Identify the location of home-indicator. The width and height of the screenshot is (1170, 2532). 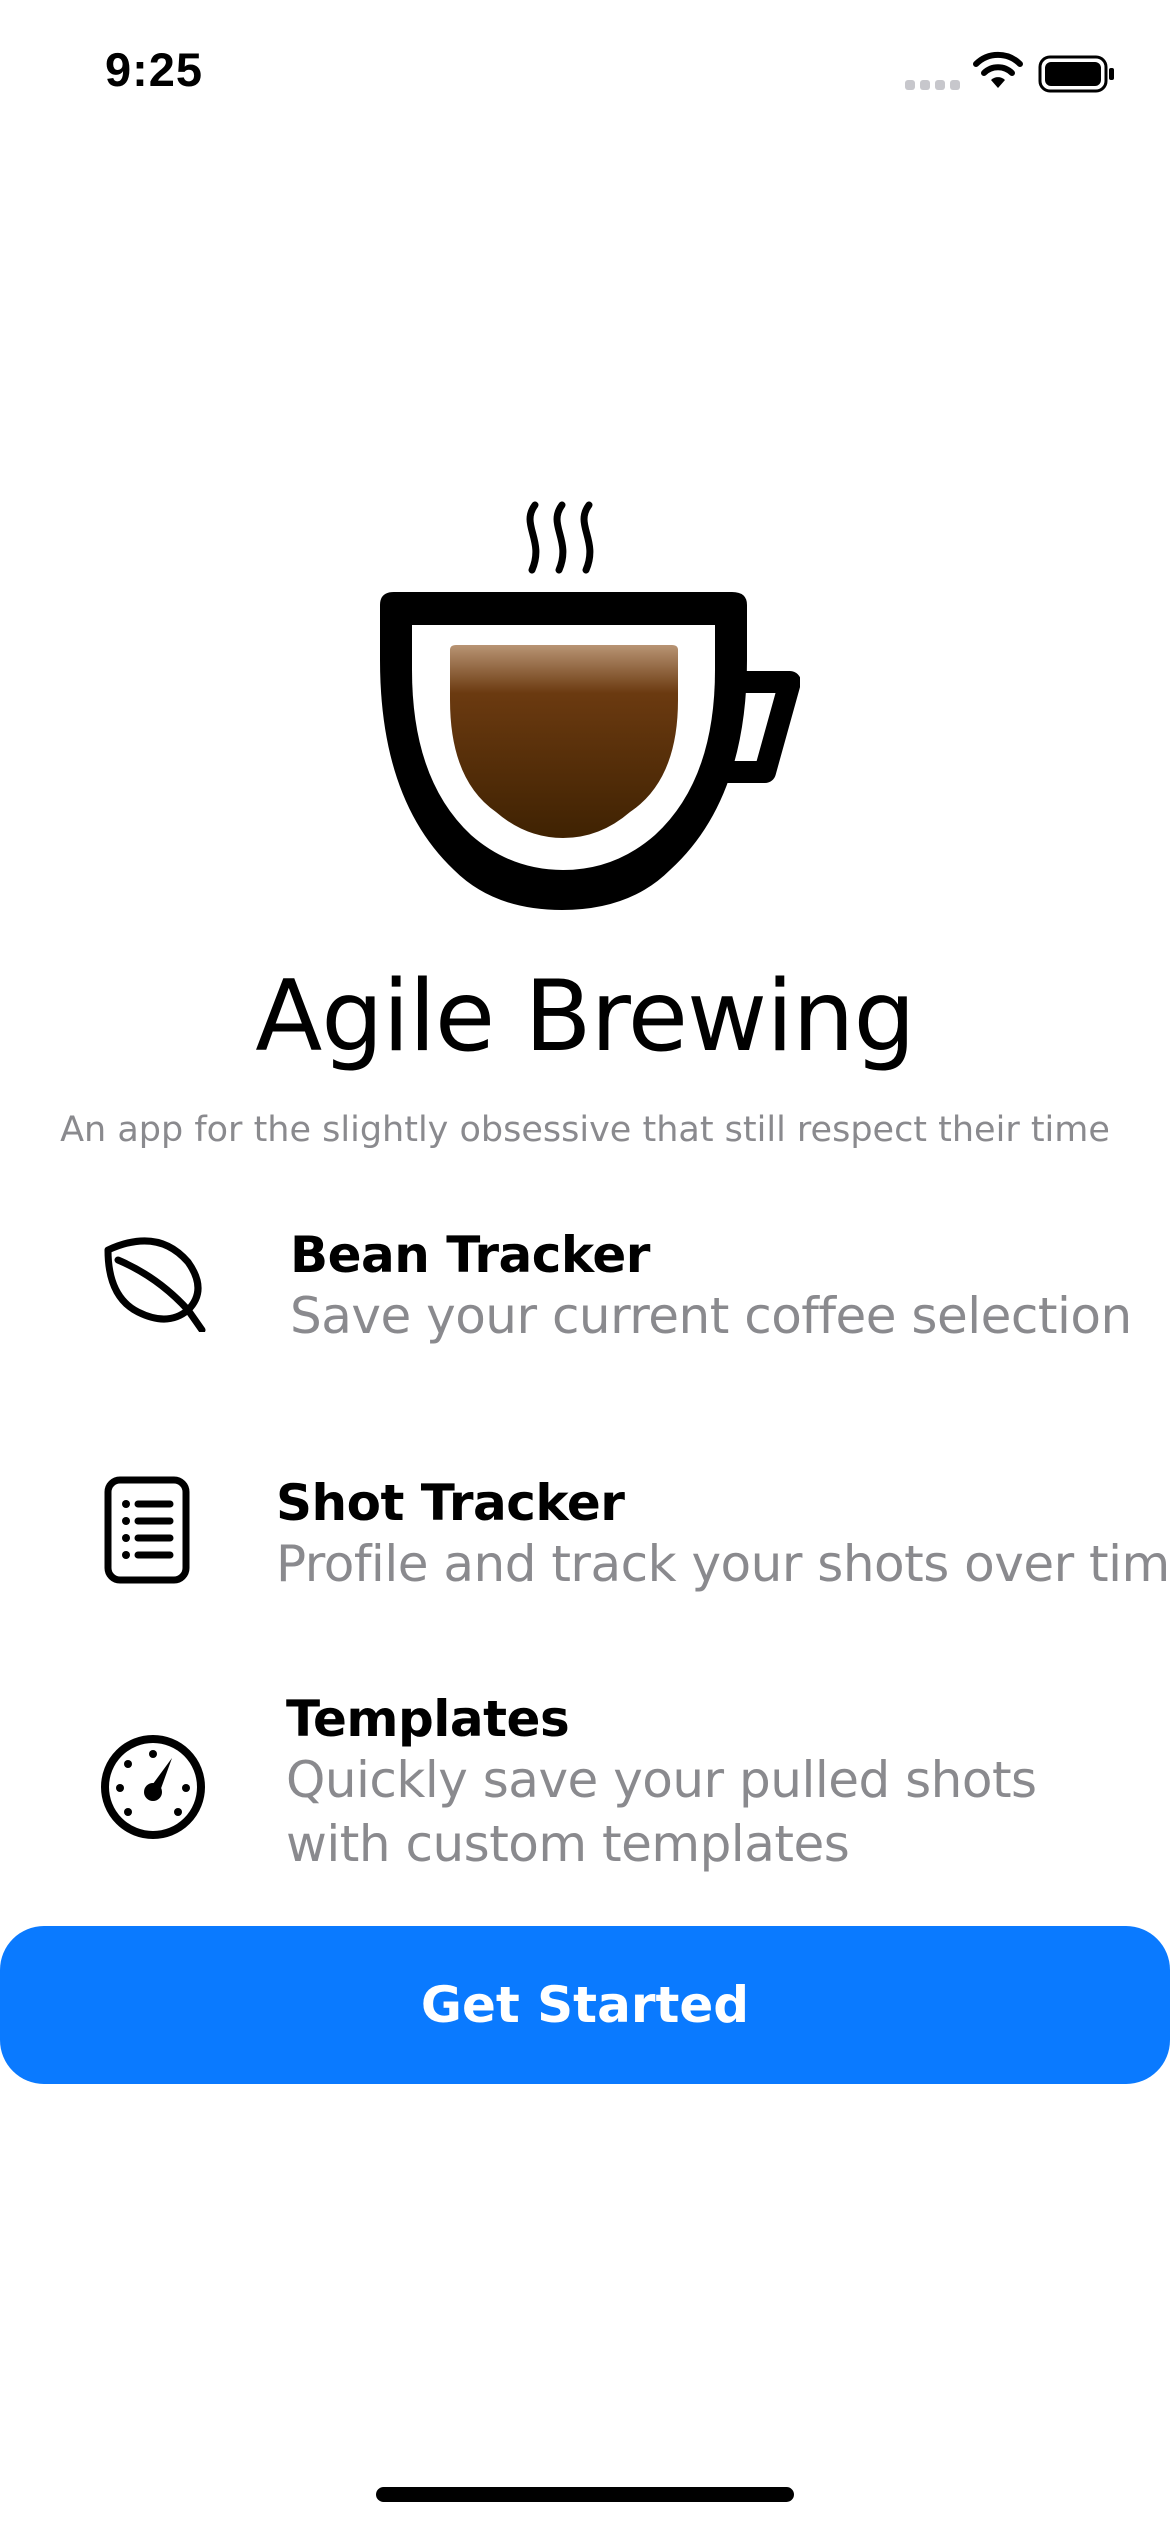
(585, 2494).